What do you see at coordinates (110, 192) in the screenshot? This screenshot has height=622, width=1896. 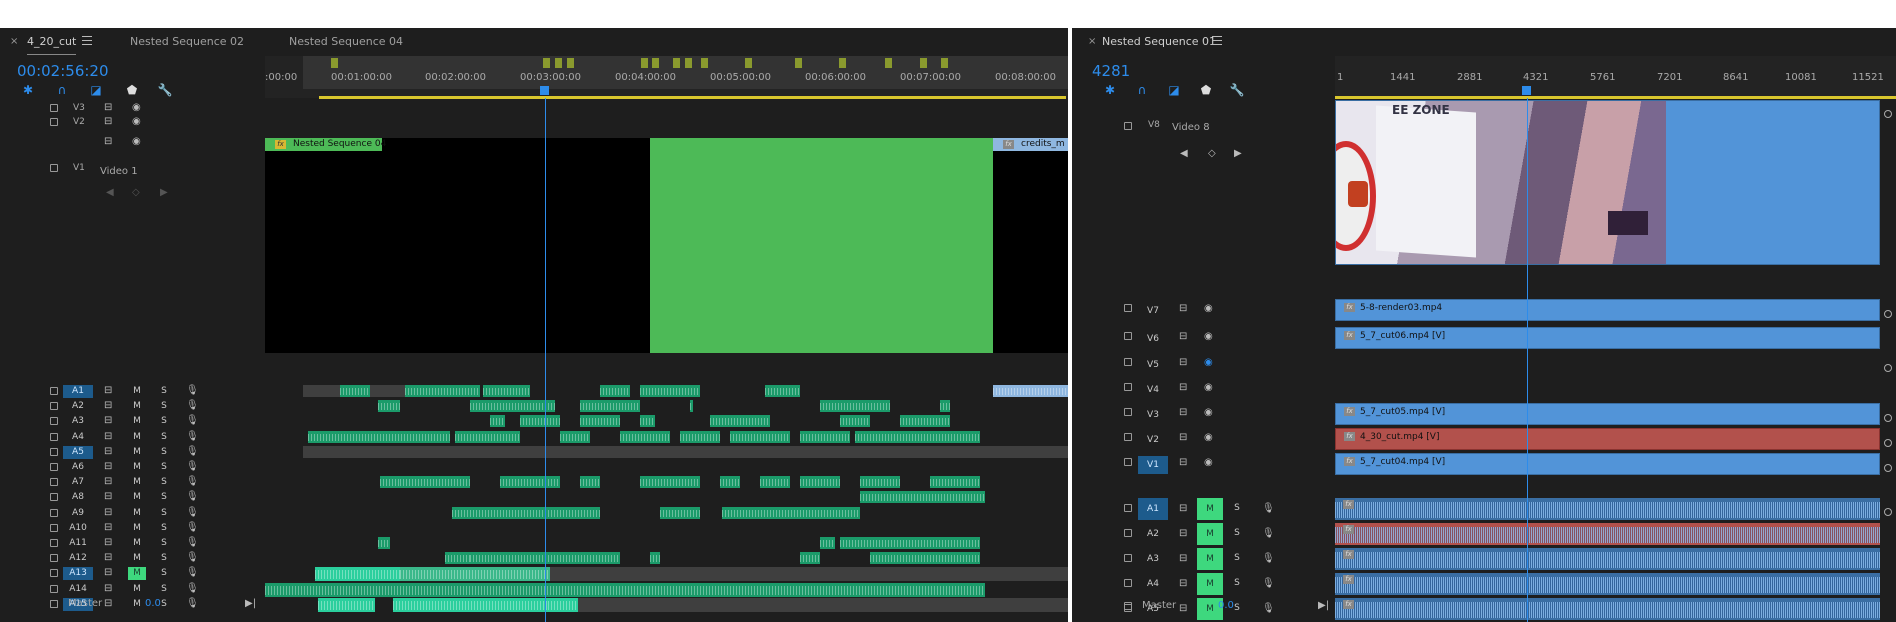 I see `prev-keyframe-icon: ◀` at bounding box center [110, 192].